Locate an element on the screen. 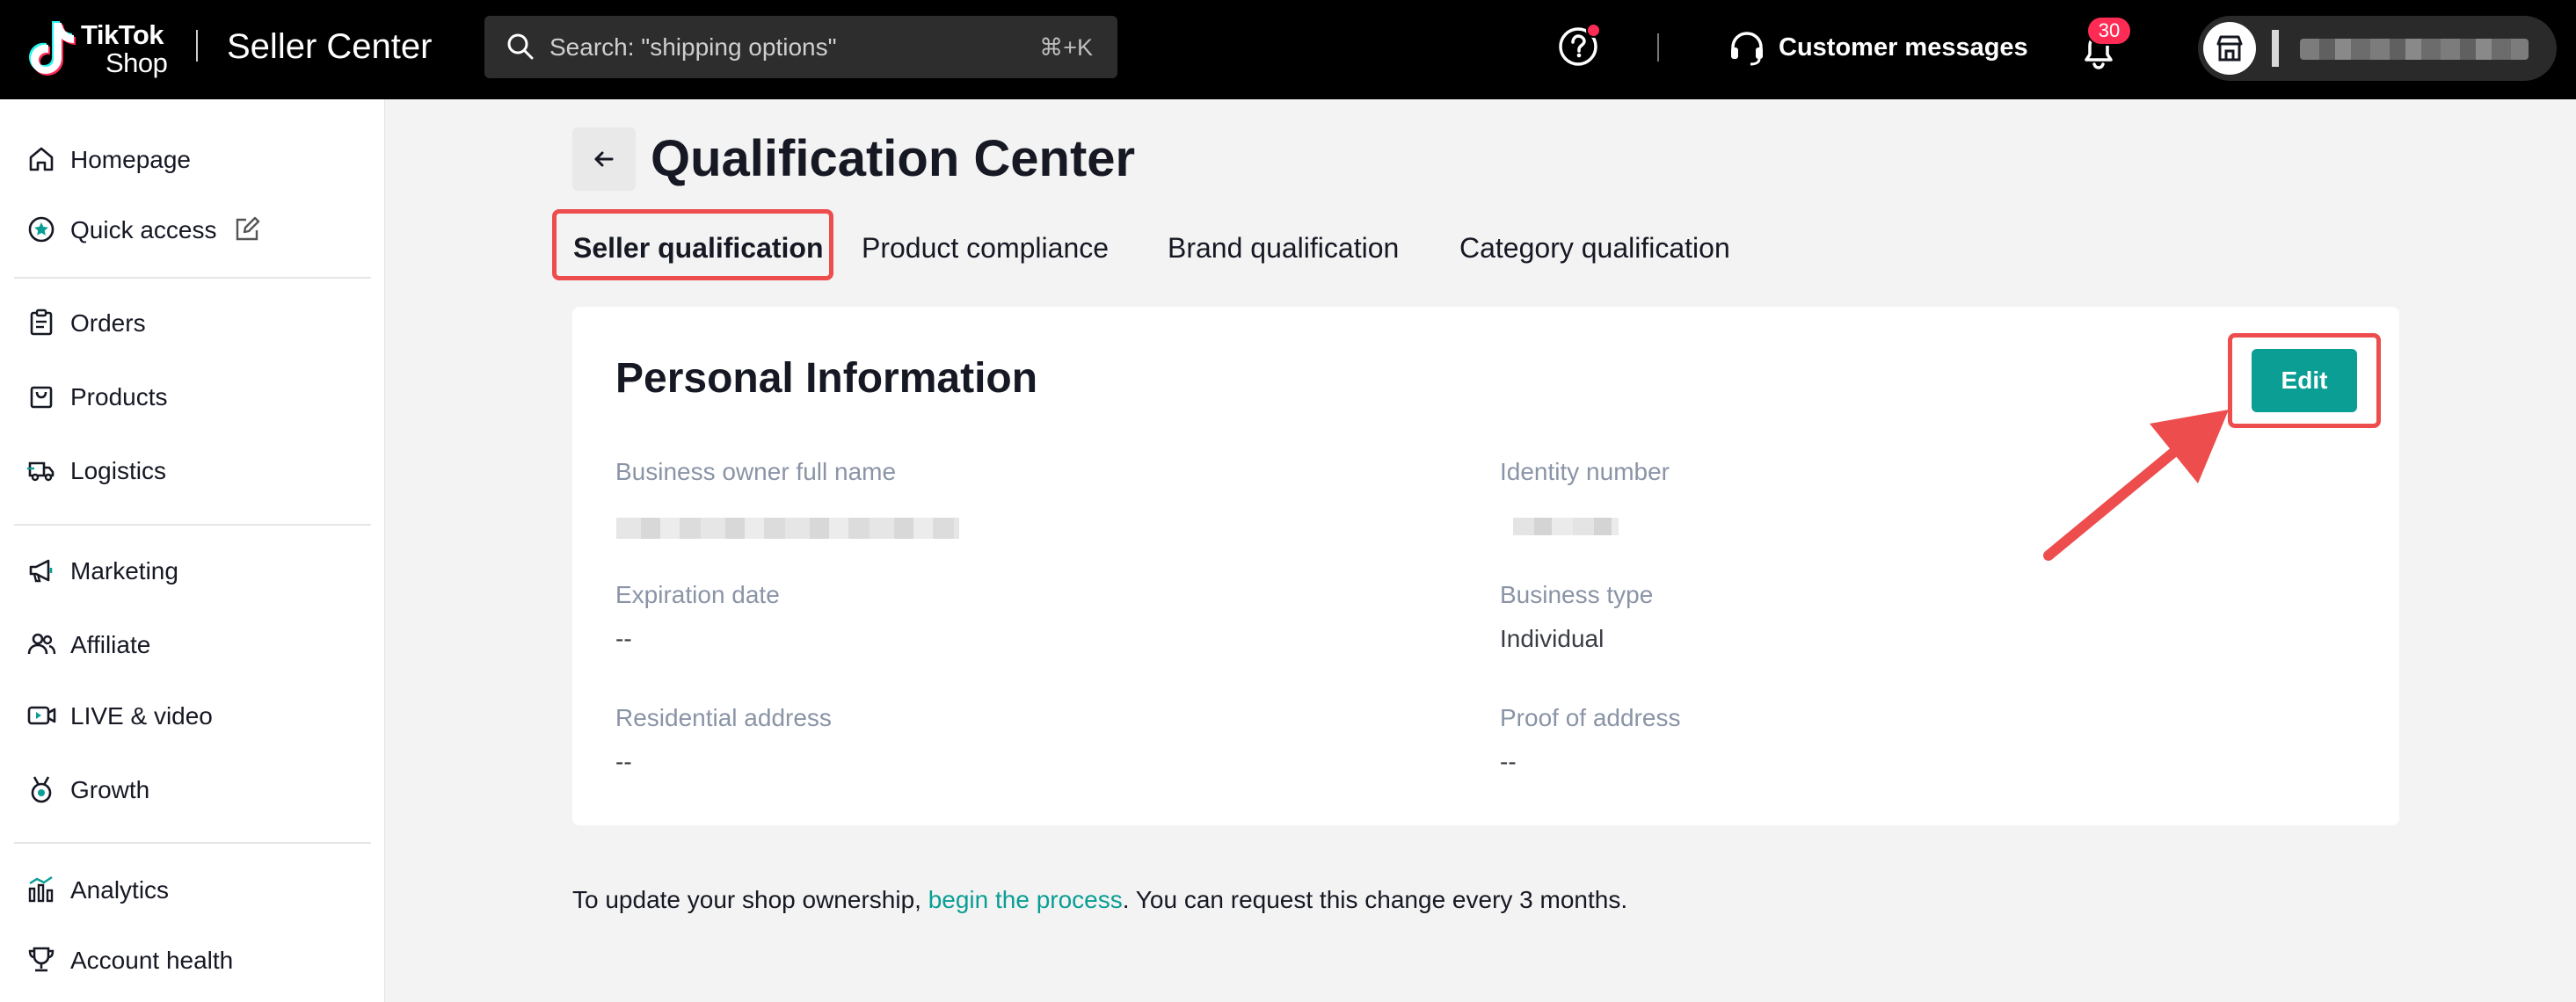 This screenshot has height=1002, width=2576. logo-divider is located at coordinates (197, 46).